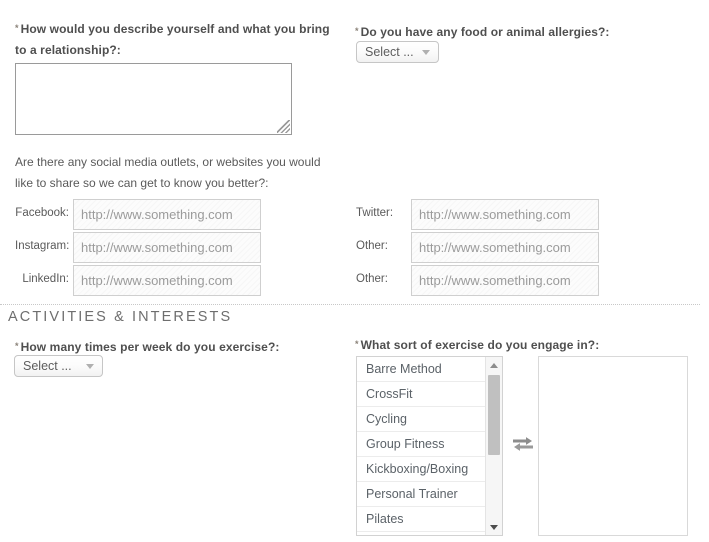 The image size is (709, 542). I want to click on linkedin-input: http://www.something.com, so click(167, 280).